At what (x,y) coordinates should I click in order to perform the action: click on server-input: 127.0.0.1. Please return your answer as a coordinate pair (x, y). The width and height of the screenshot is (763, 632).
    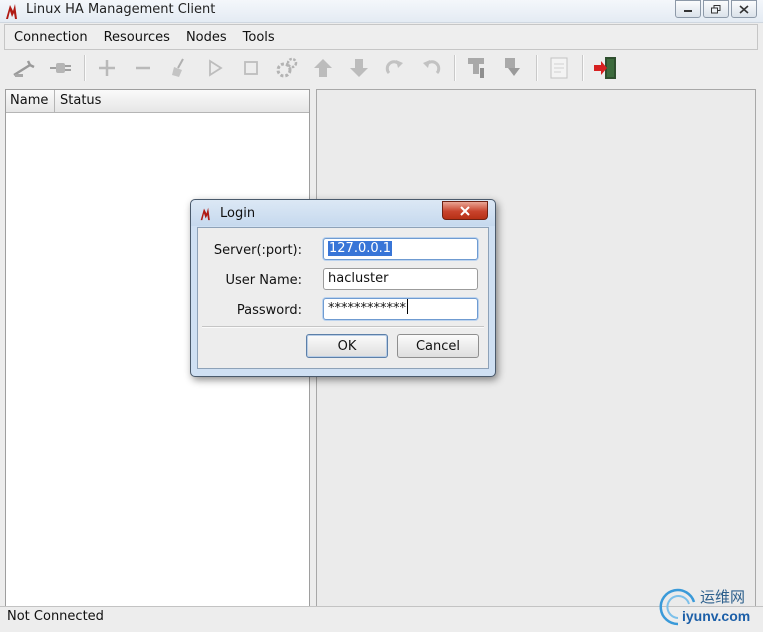
    Looking at the image, I should click on (400, 249).